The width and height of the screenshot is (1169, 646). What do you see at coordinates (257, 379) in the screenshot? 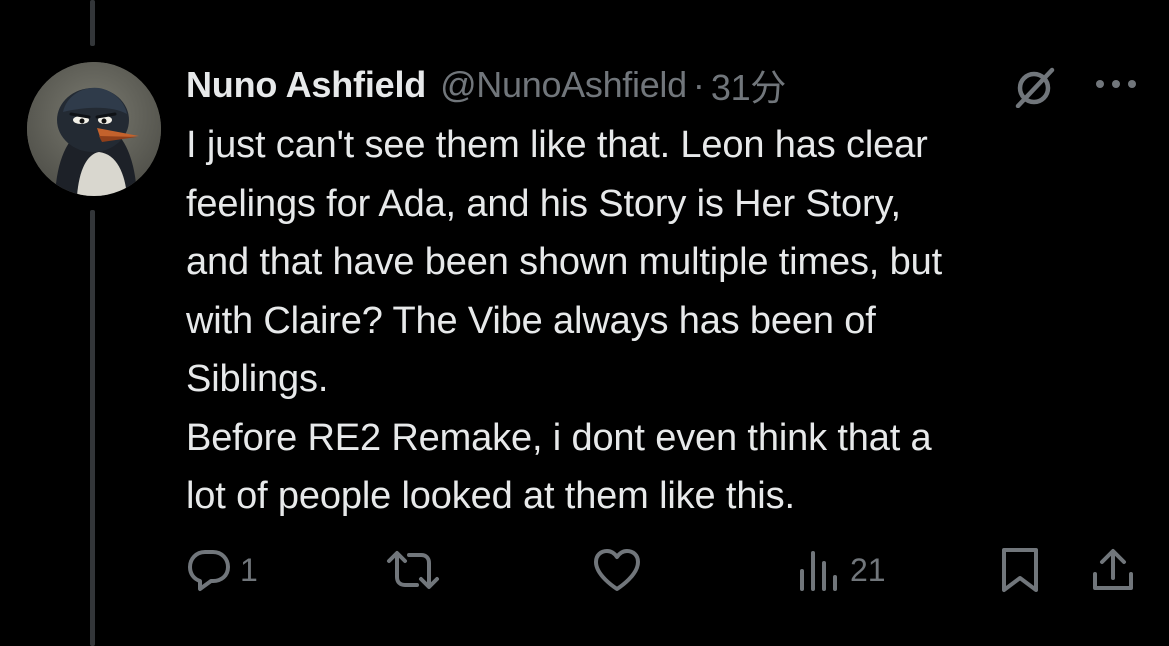
I see `tweet-text-line: Siblings.` at bounding box center [257, 379].